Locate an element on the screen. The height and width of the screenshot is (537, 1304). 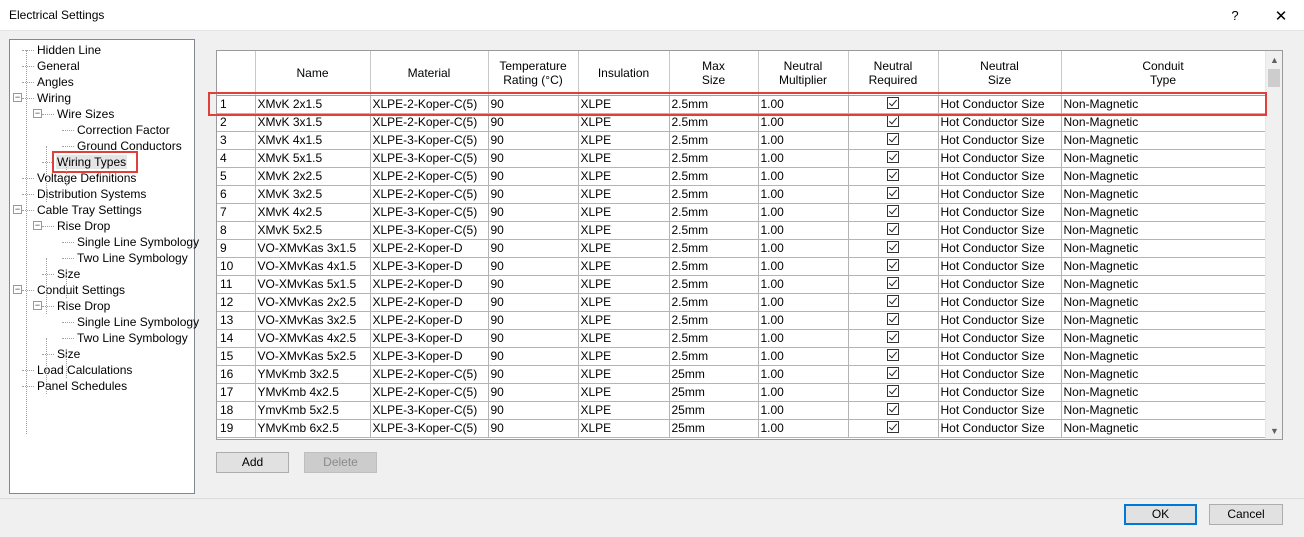
cell-name: YmvKmb 5x2.5 is located at coordinates (313, 410).